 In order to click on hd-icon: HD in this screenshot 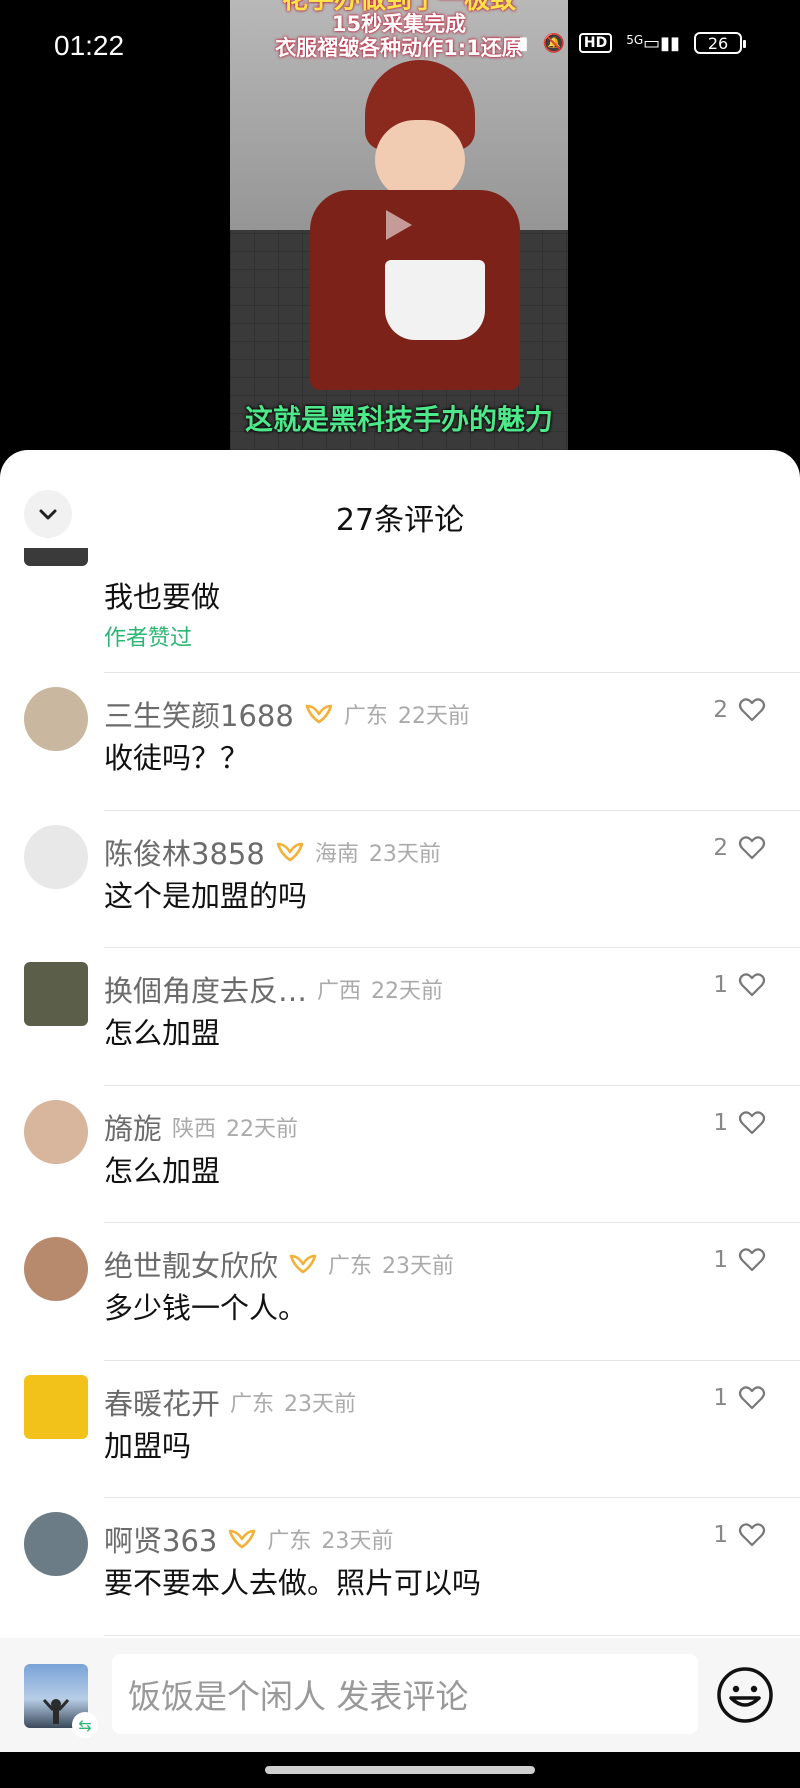, I will do `click(595, 43)`.